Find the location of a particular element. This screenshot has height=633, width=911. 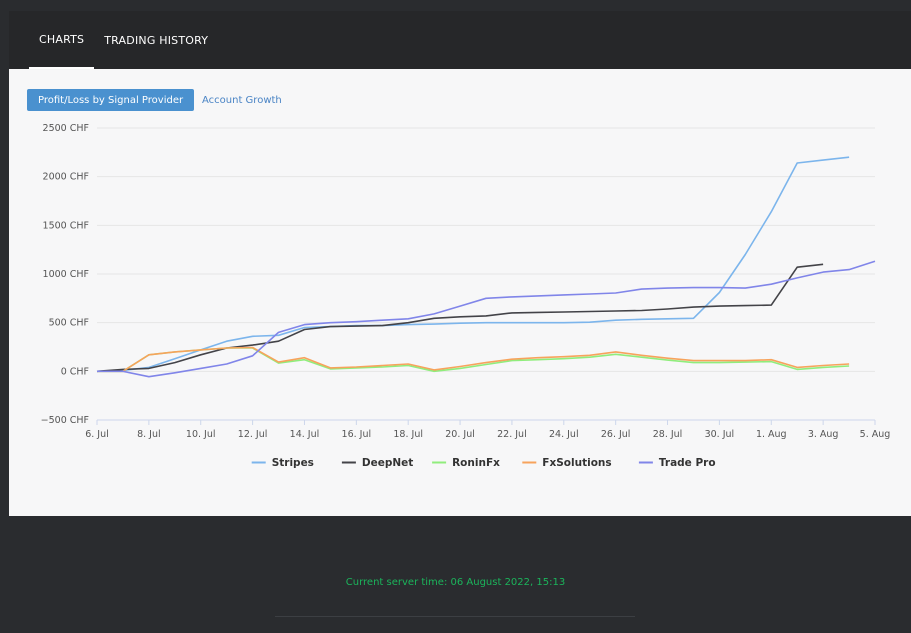

y-tick-label: 1000 CHF is located at coordinates (66, 274).